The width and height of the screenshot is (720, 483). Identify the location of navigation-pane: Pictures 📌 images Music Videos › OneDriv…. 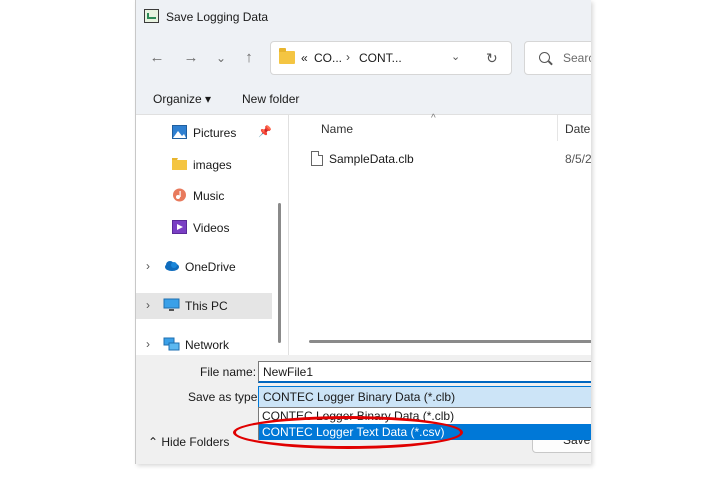
(212, 235).